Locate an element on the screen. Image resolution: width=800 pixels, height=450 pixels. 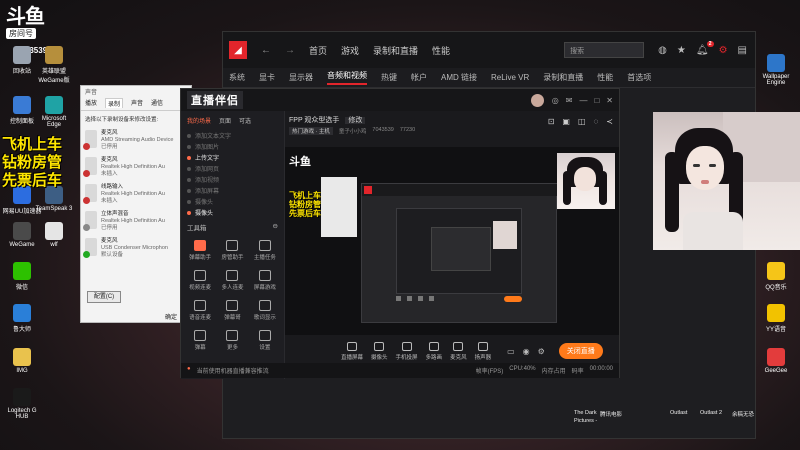
desktop-icon-yy: YY语音 is located at coordinates (776, 318).